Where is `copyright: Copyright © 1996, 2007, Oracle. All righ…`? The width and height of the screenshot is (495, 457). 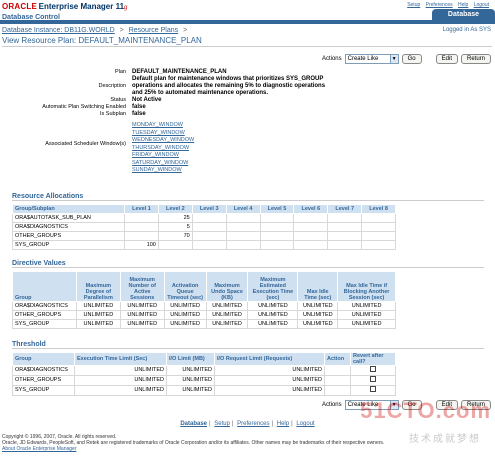
copyright: Copyright © 1996, 2007, Oracle. All righ… is located at coordinates (193, 443).